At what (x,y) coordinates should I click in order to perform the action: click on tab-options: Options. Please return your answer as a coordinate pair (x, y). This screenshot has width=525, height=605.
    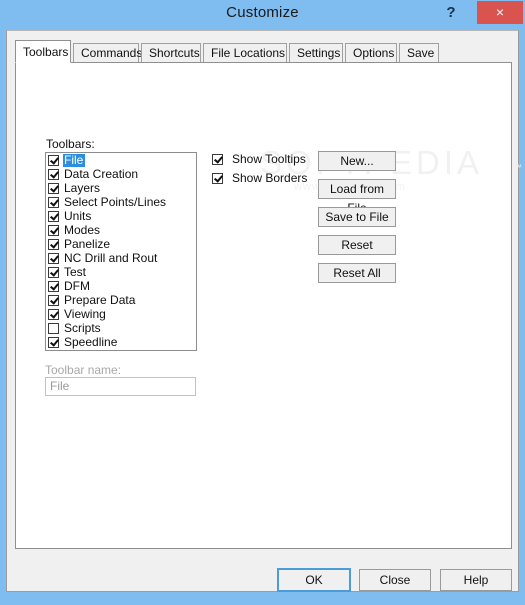
    Looking at the image, I should click on (371, 52).